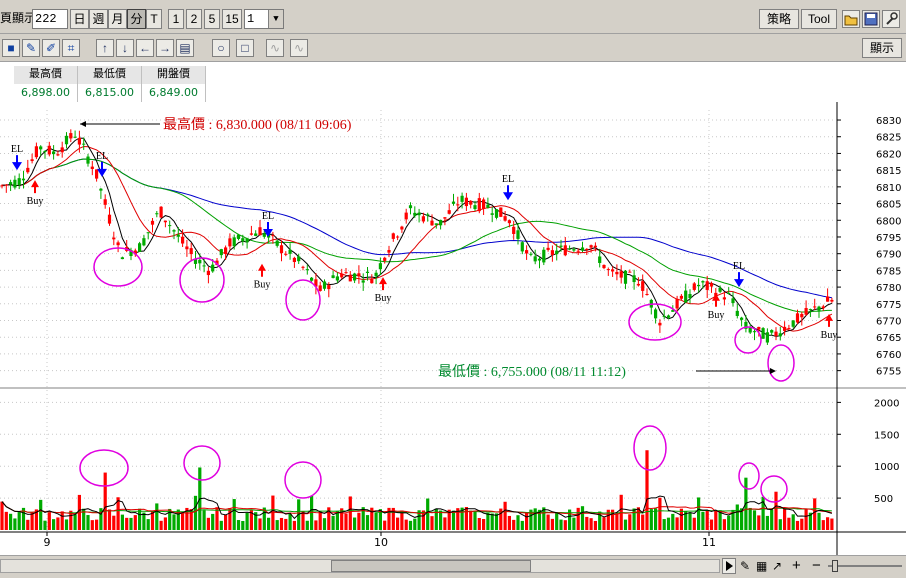 This screenshot has height=578, width=906. I want to click on circle-icon: ○, so click(221, 48).